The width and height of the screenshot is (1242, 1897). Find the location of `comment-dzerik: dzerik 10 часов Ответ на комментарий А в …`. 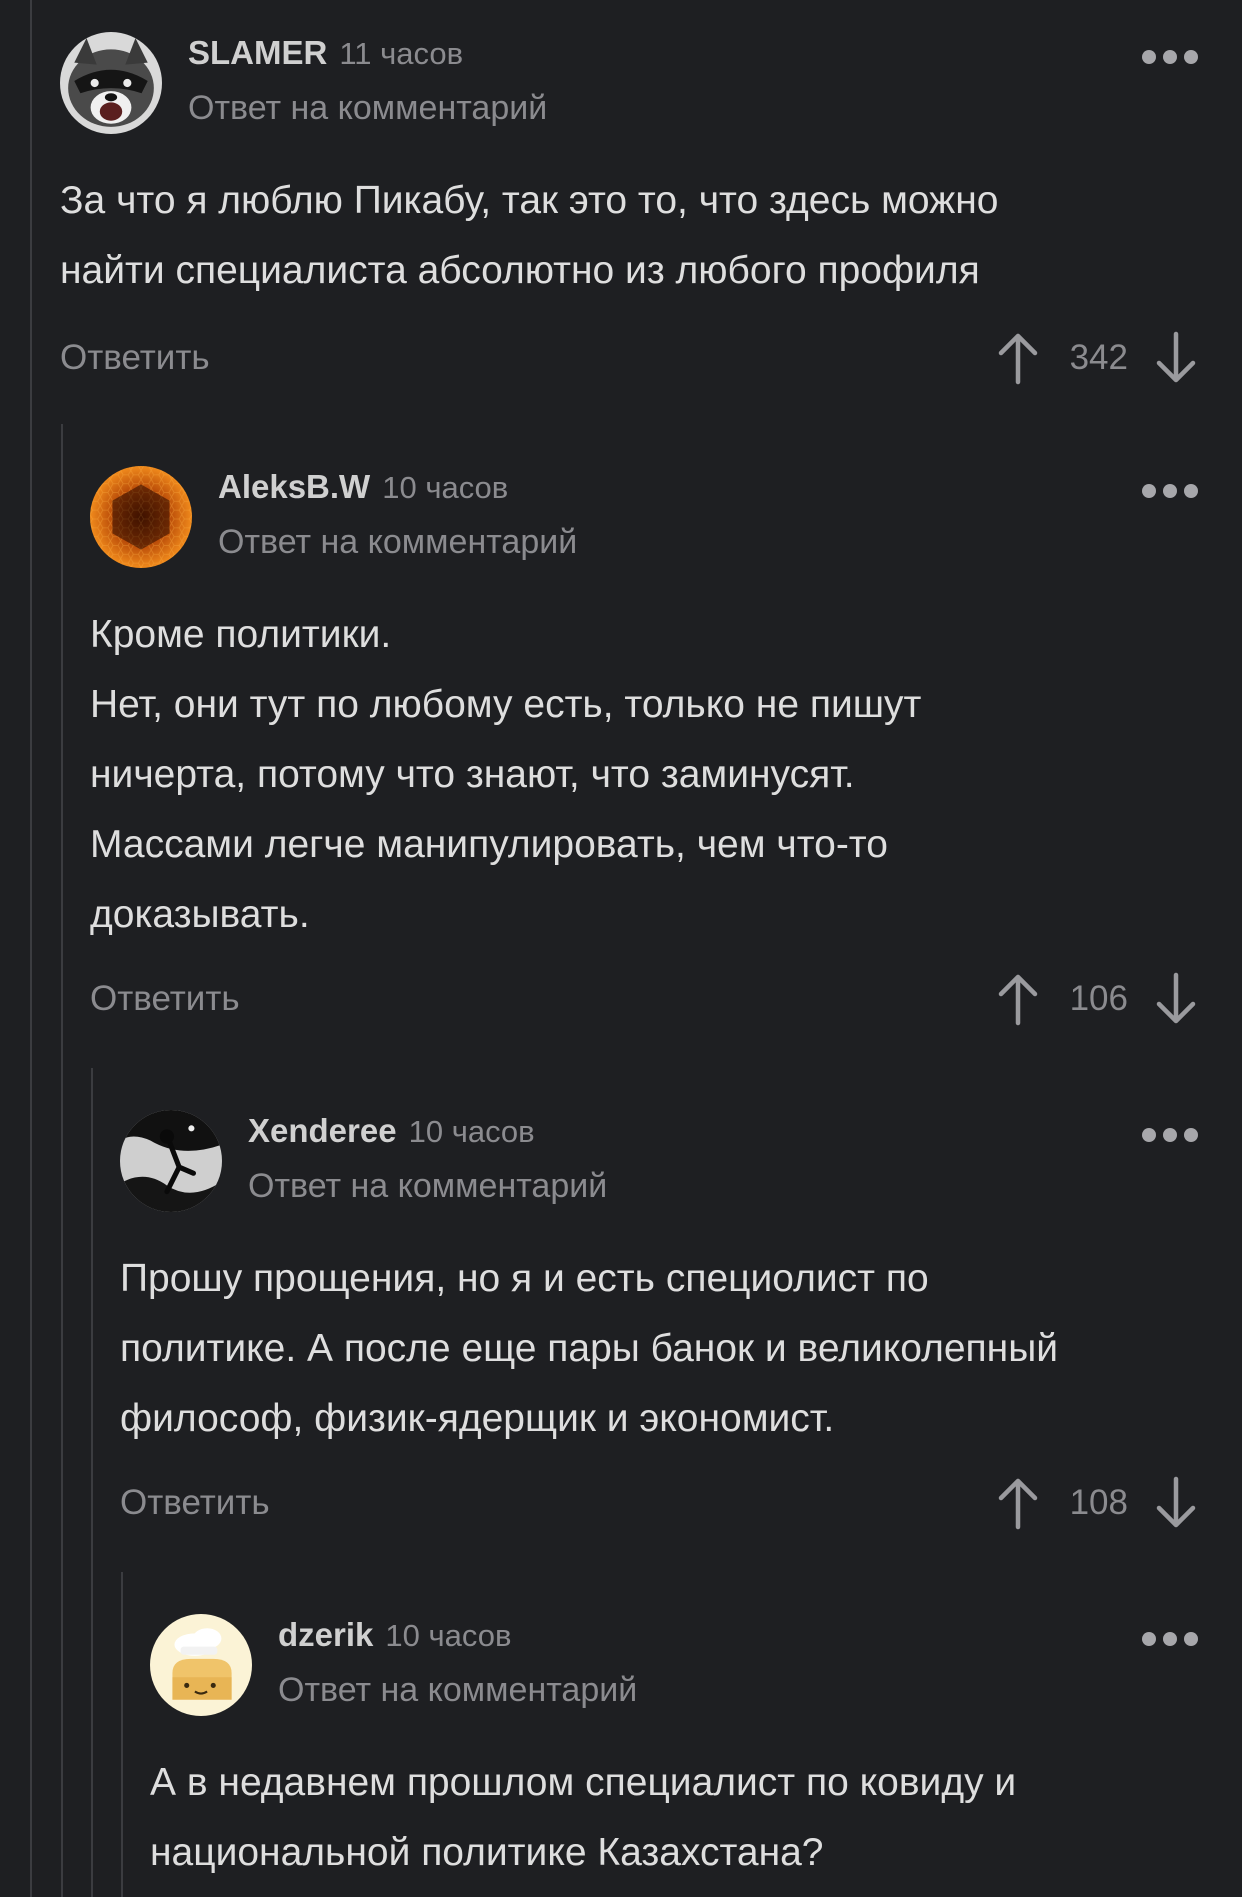

comment-dzerik: dzerik 10 часов Ответ на комментарий А в … is located at coordinates (674, 1755).